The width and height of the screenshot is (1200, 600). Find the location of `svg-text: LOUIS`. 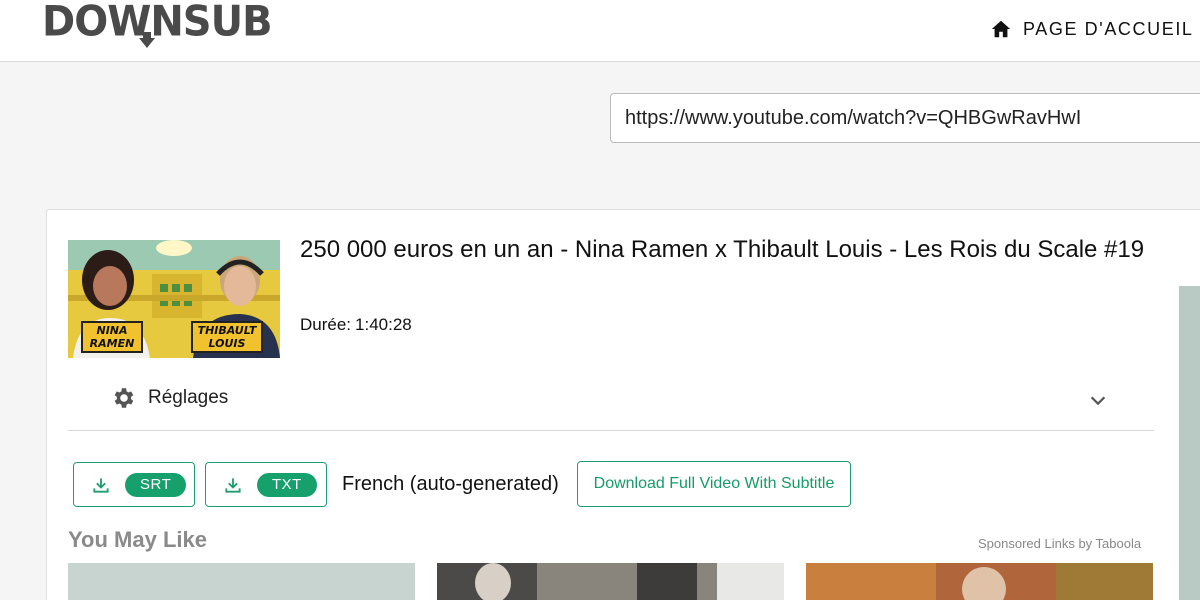

svg-text: LOUIS is located at coordinates (227, 343).